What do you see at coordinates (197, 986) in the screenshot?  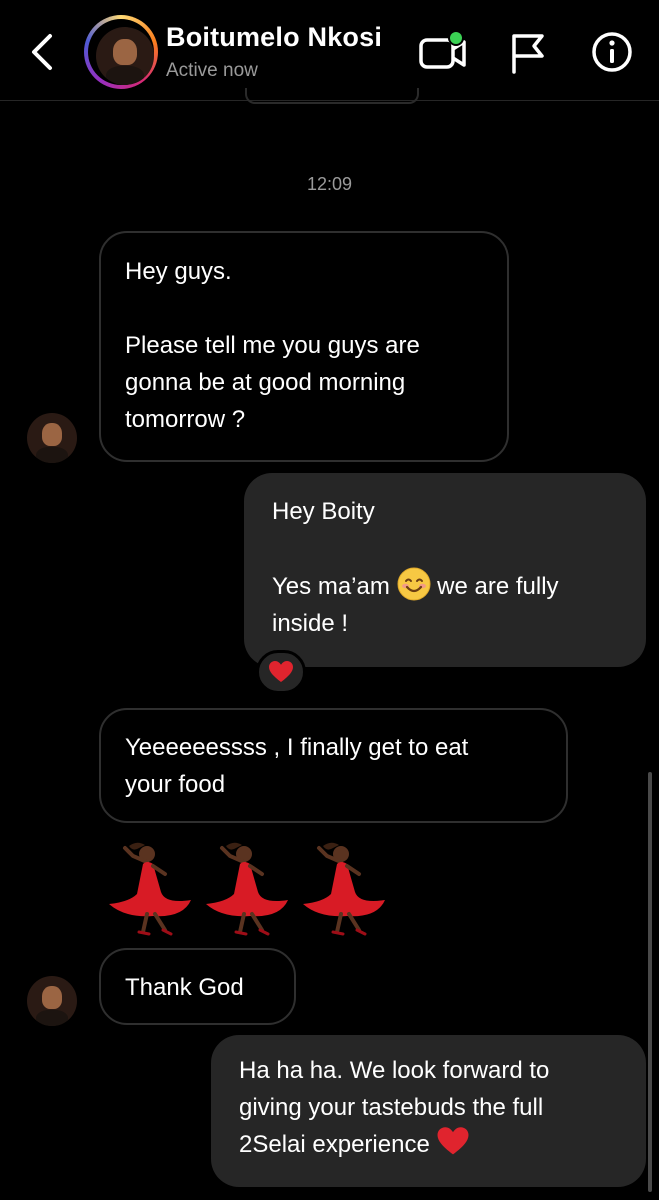 I see `incoming-message-bubble: Thank God` at bounding box center [197, 986].